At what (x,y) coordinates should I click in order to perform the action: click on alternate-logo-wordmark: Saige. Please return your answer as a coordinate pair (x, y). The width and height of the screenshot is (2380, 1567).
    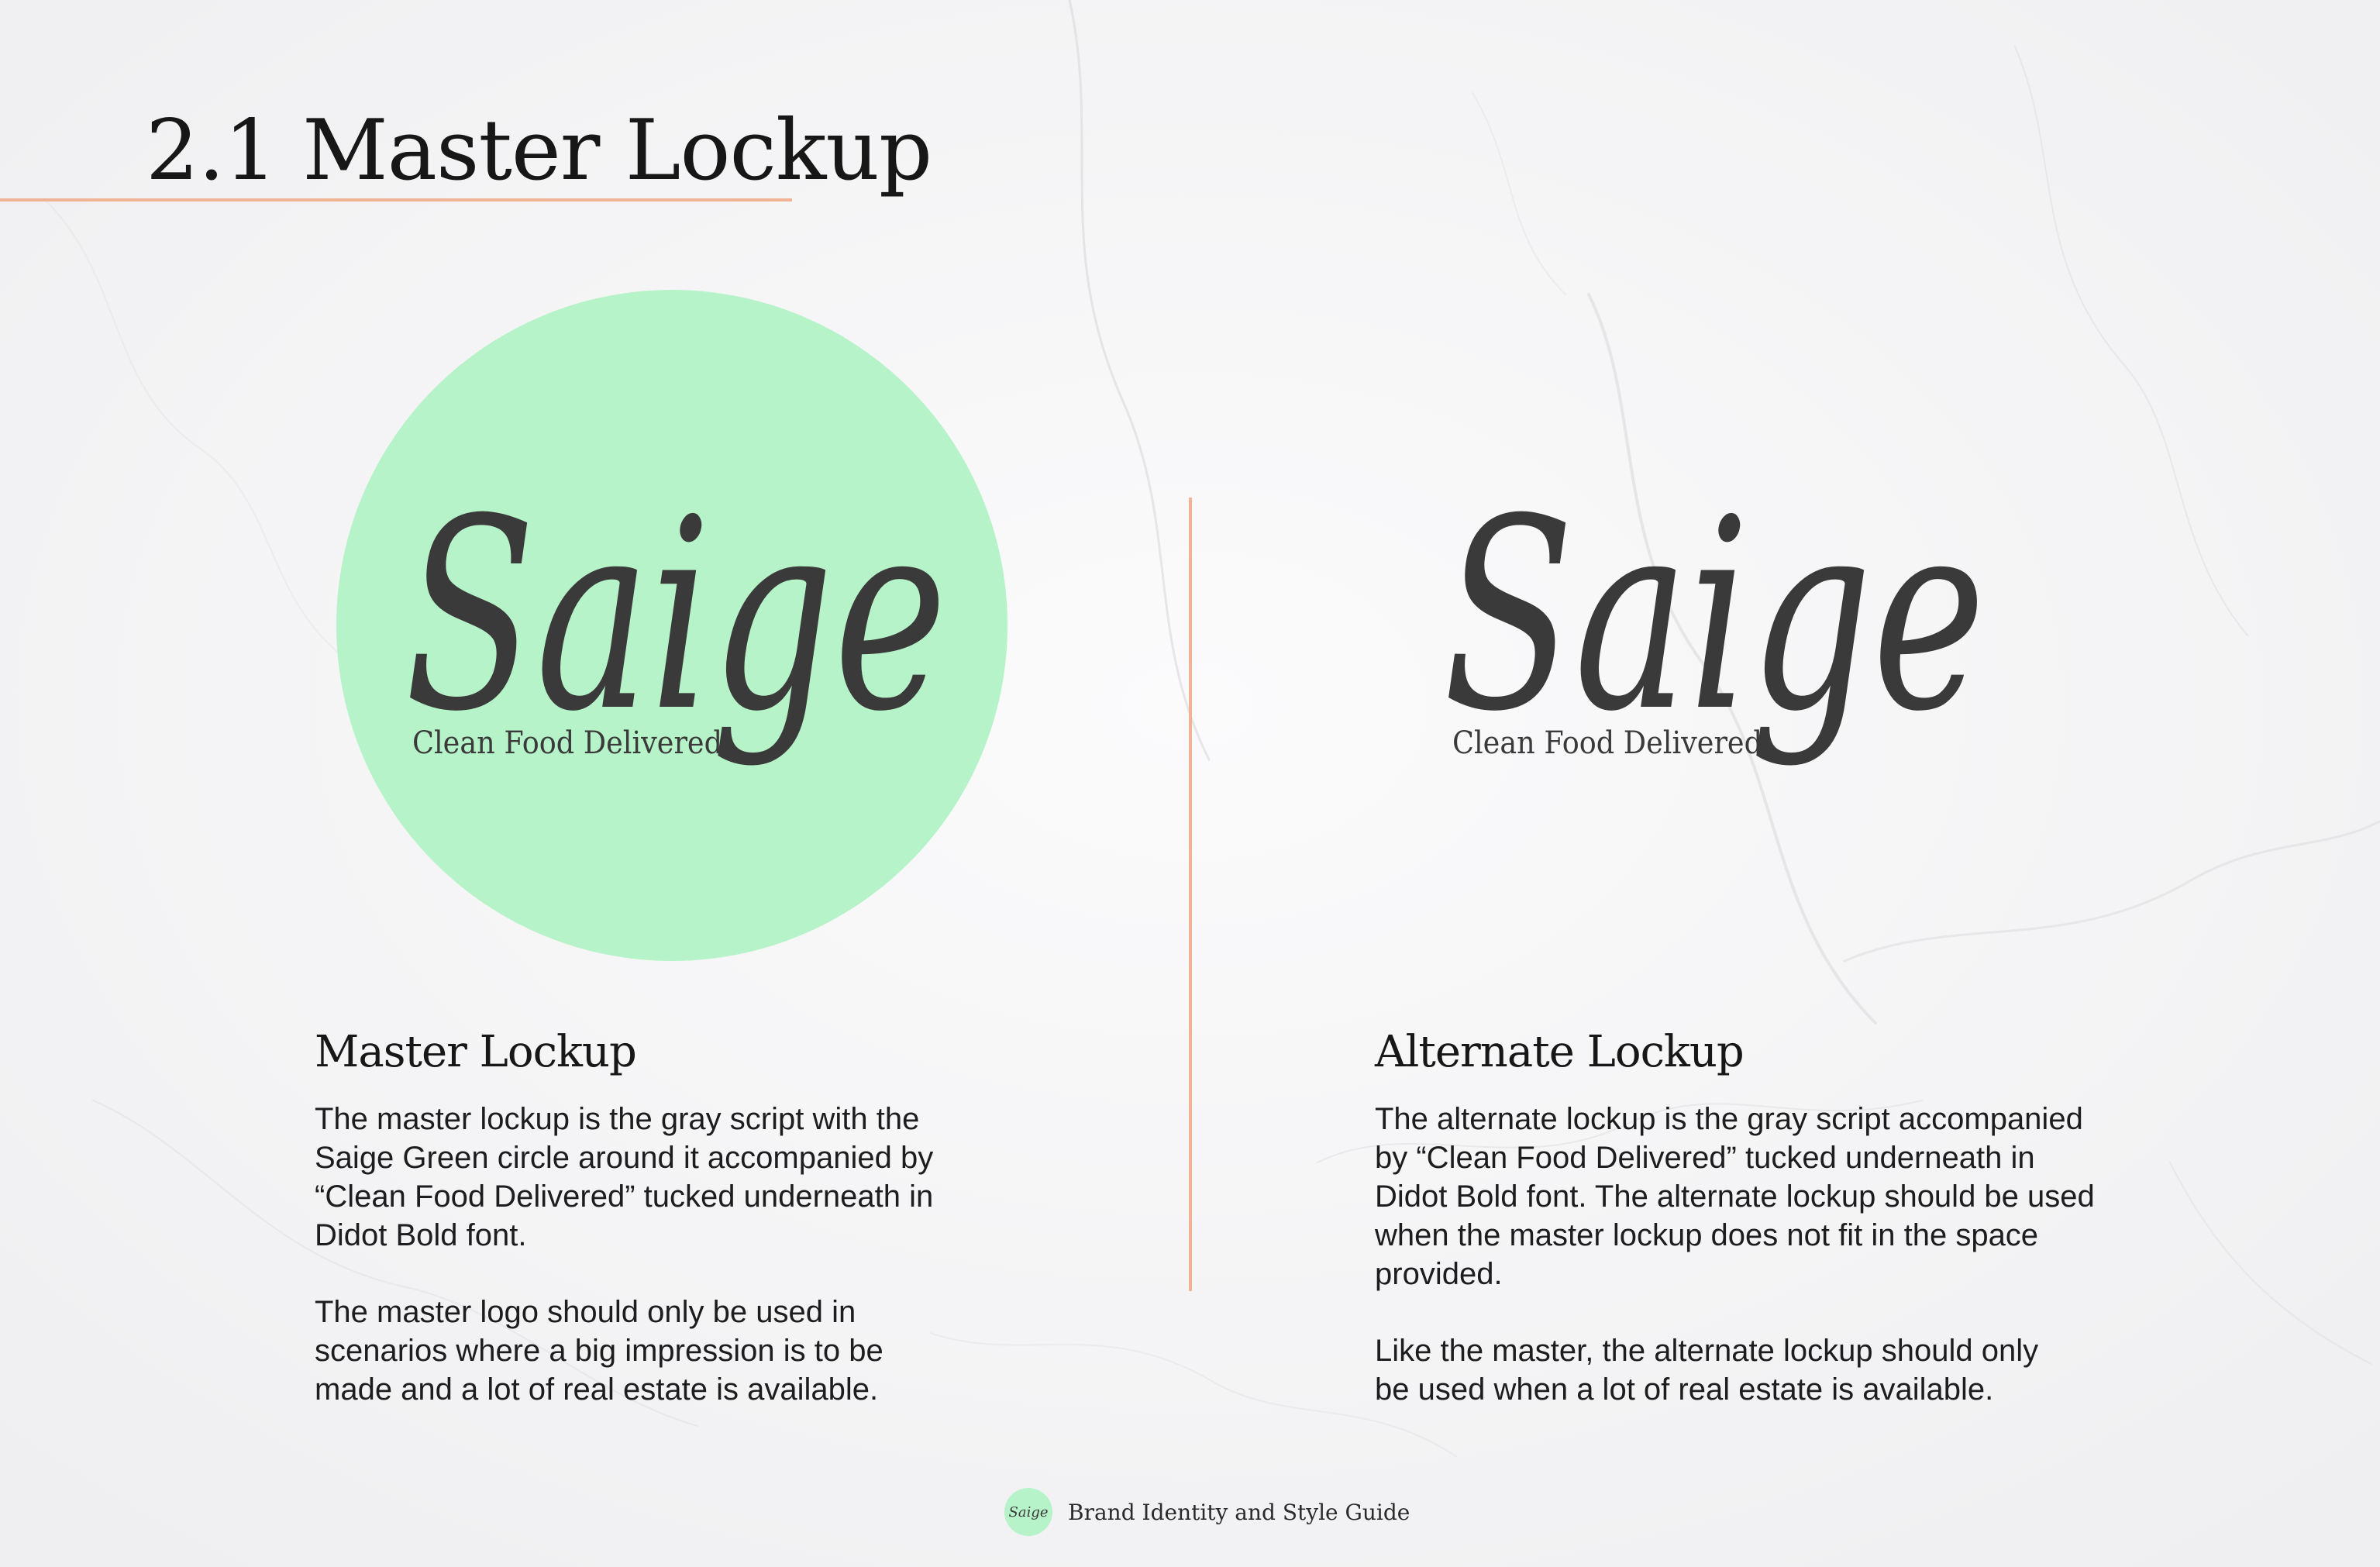
    Looking at the image, I should click on (1715, 616).